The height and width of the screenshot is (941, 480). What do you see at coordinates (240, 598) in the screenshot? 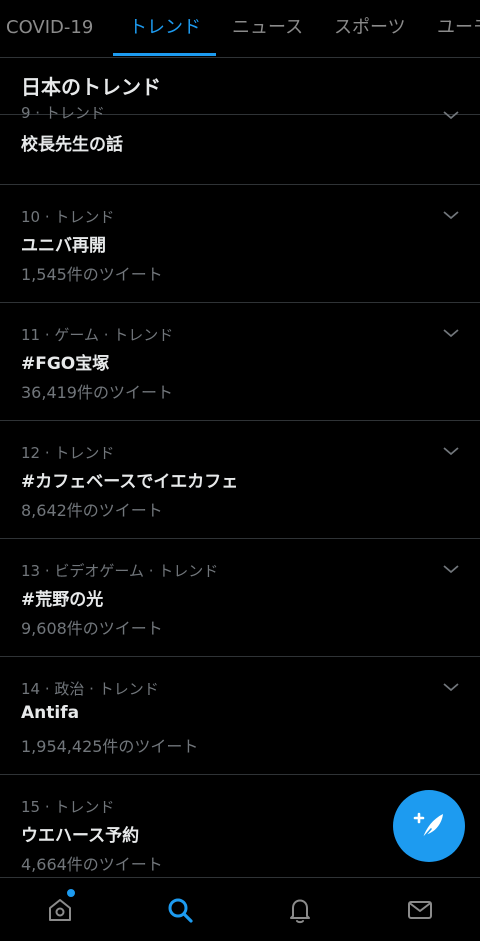
I see `trend-item: 13 · ビデオゲーム · トレンド #荒野の光 9,608件のツイート` at bounding box center [240, 598].